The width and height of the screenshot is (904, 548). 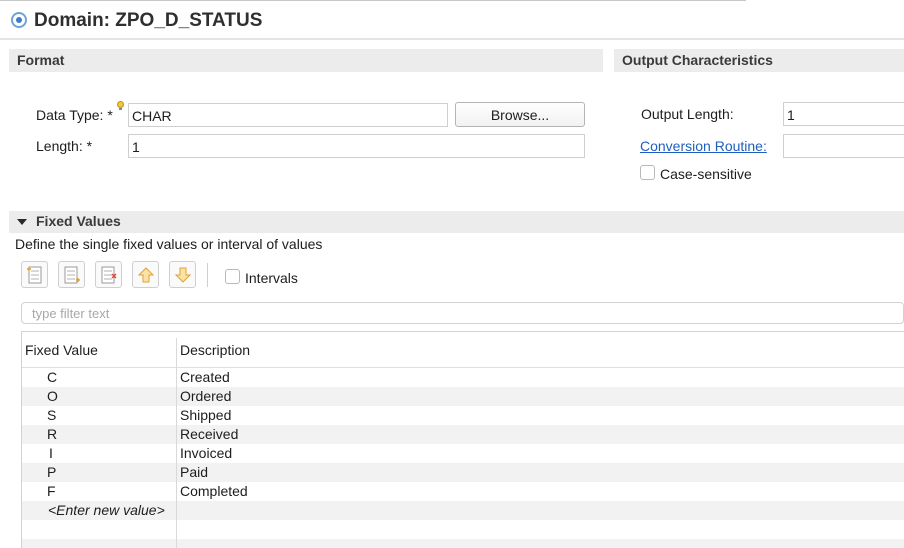 I want to click on output-section-header: Output Characteristics, so click(x=759, y=60).